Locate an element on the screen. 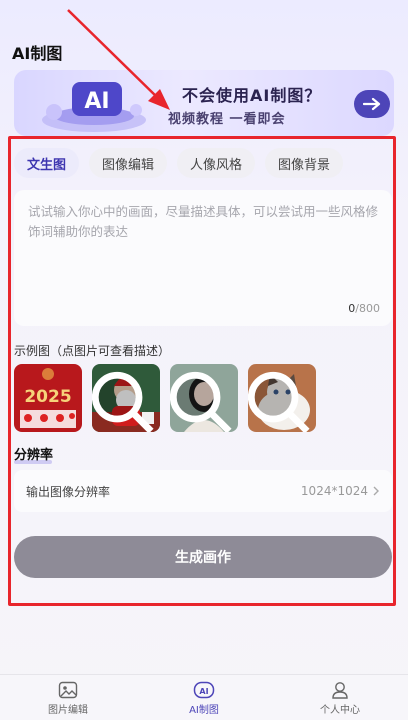  char-counter: 0/800 is located at coordinates (364, 308).